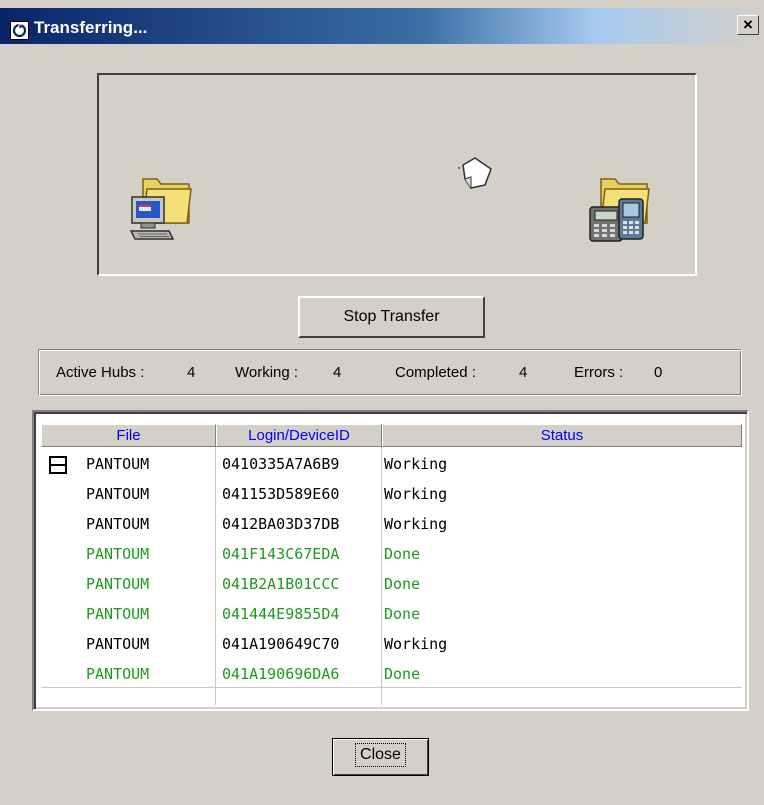  Describe the element at coordinates (562, 435) in the screenshot. I see `column-header-status: Status` at that location.